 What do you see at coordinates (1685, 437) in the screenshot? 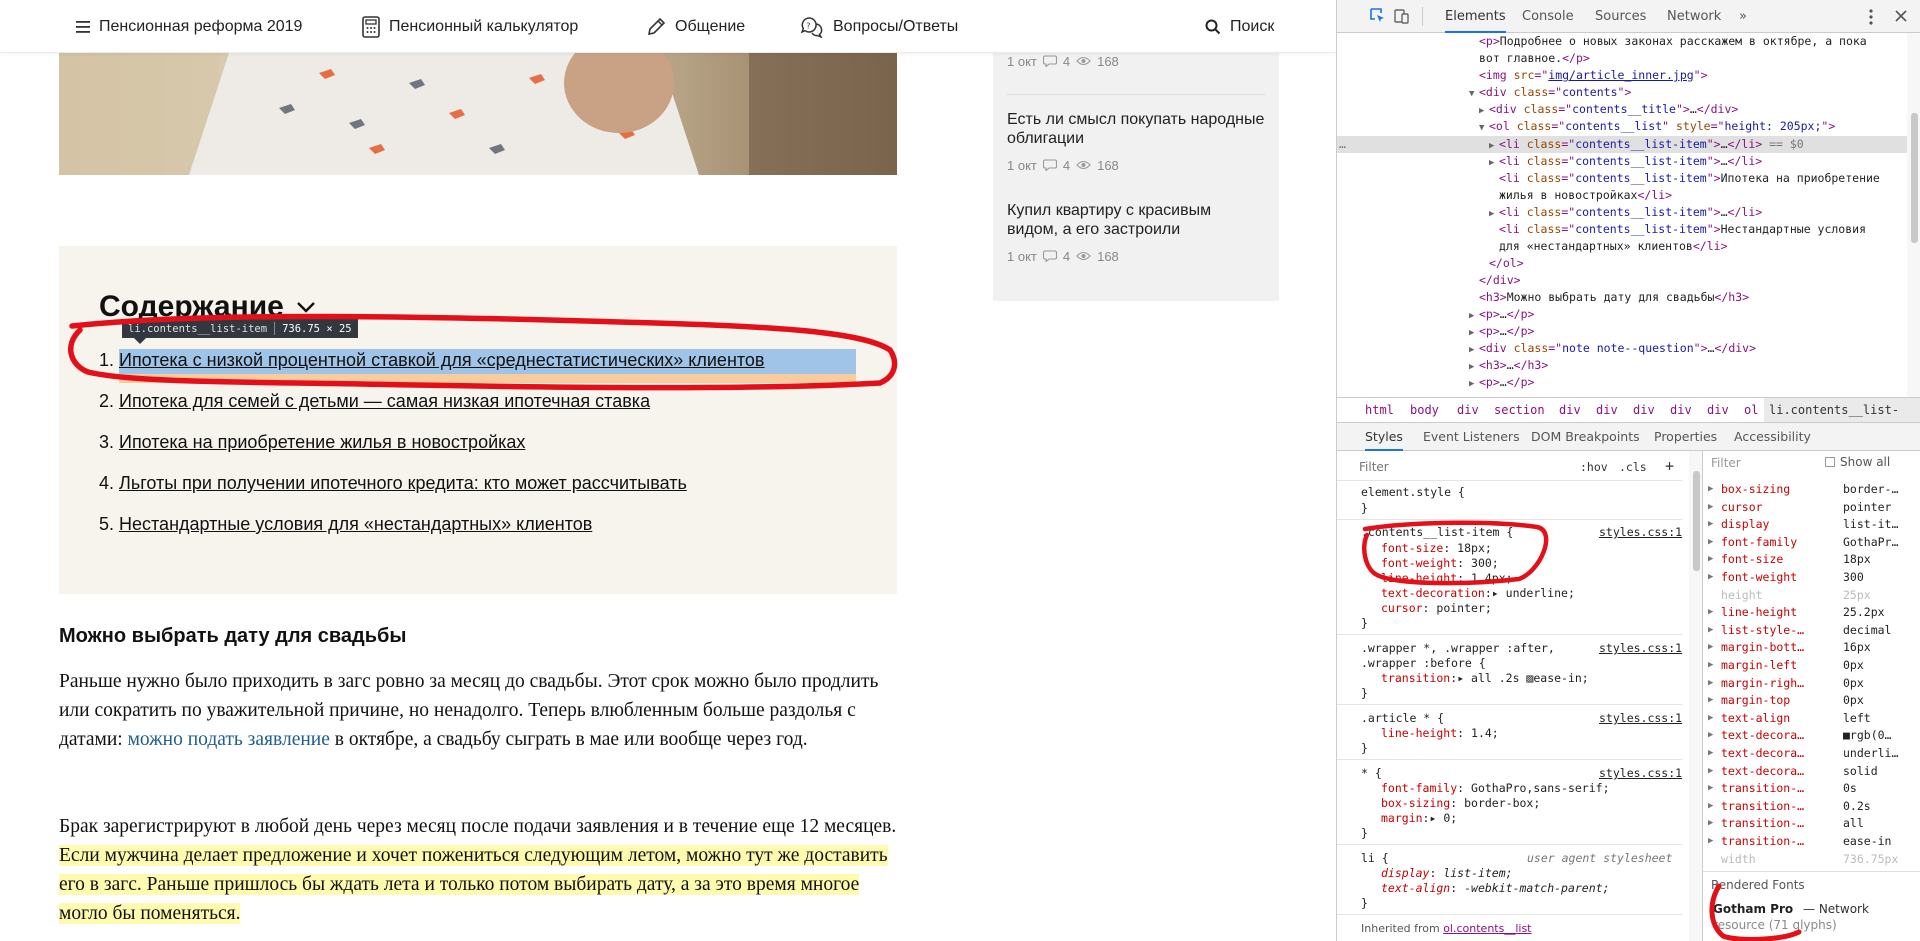
I see `subtab-properties: Properties` at bounding box center [1685, 437].